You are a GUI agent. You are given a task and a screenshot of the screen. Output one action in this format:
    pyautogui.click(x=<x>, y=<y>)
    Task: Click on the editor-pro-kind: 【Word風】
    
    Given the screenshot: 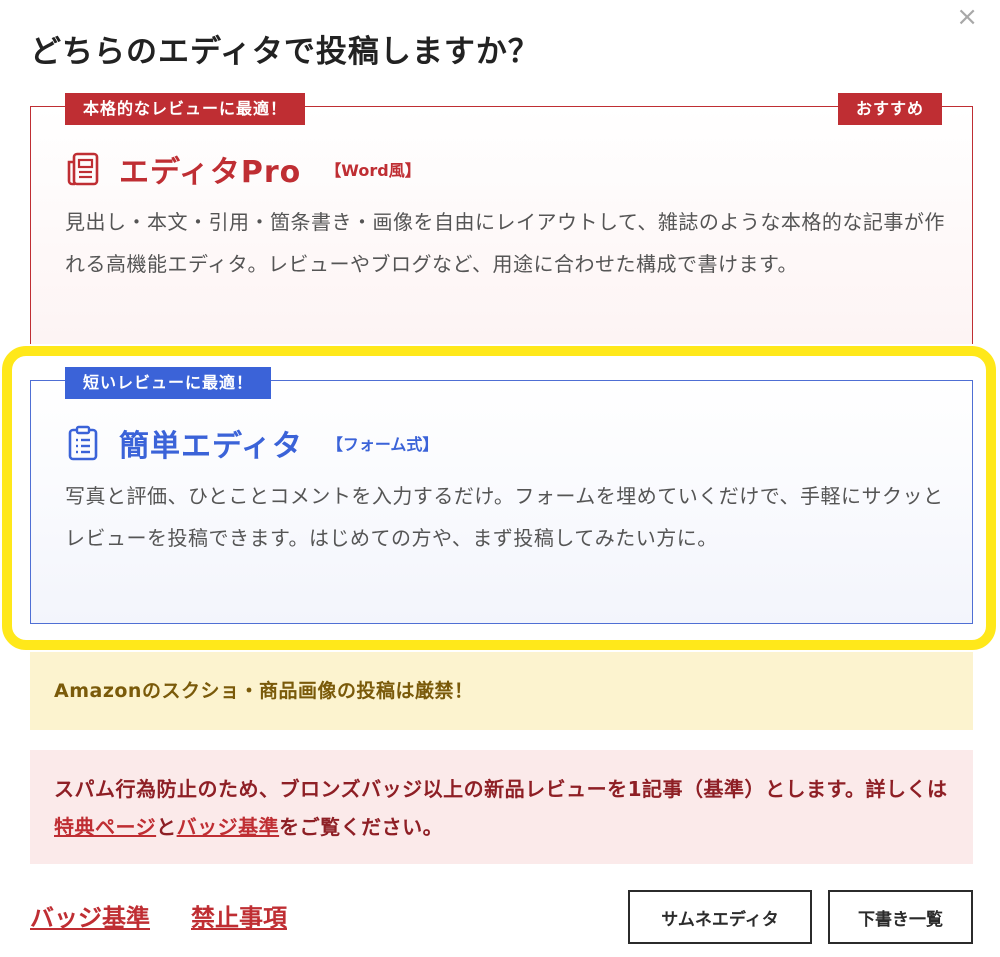 What is the action you would take?
    pyautogui.click(x=373, y=170)
    